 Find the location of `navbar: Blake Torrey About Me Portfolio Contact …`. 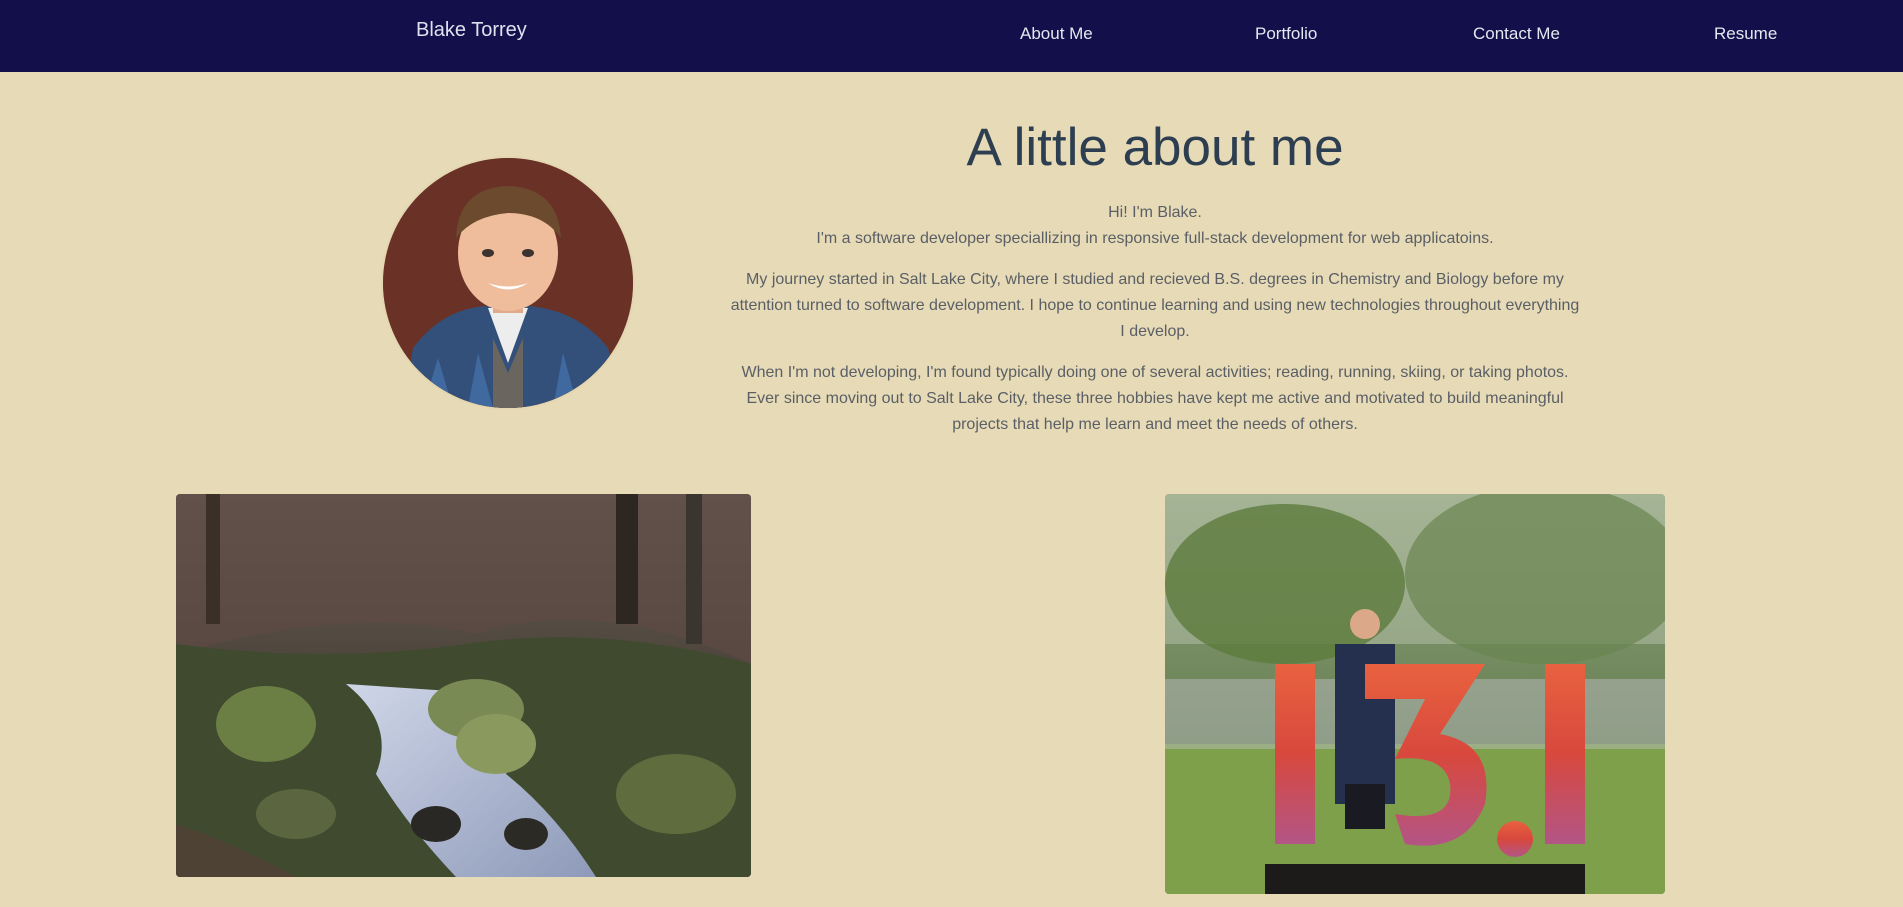

navbar: Blake Torrey About Me Portfolio Contact … is located at coordinates (951, 36).